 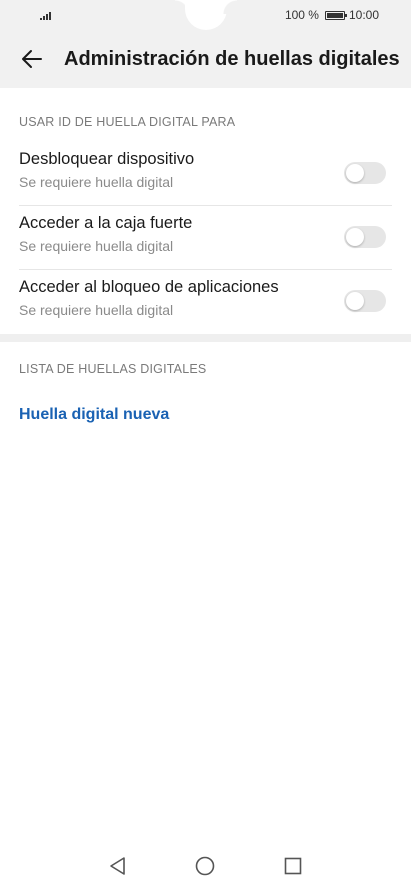 I want to click on navigation-bar, so click(x=205, y=868).